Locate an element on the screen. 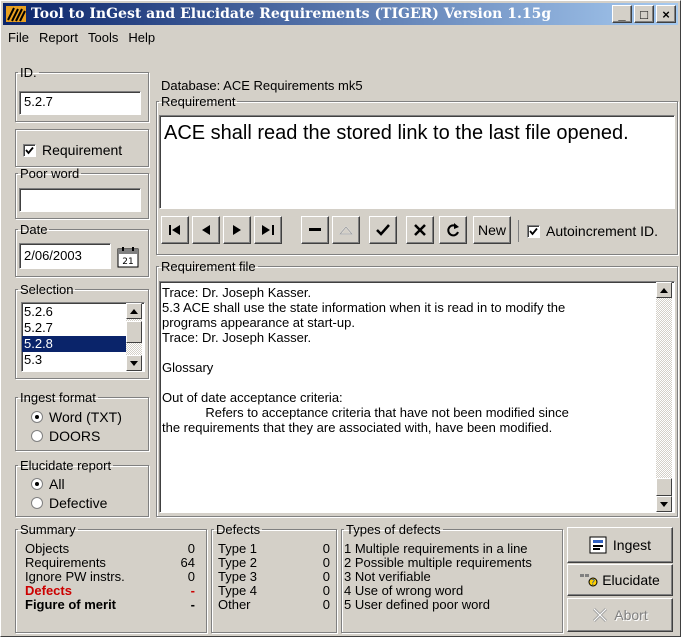 The width and height of the screenshot is (681, 637). post-edit-button is located at coordinates (383, 230).